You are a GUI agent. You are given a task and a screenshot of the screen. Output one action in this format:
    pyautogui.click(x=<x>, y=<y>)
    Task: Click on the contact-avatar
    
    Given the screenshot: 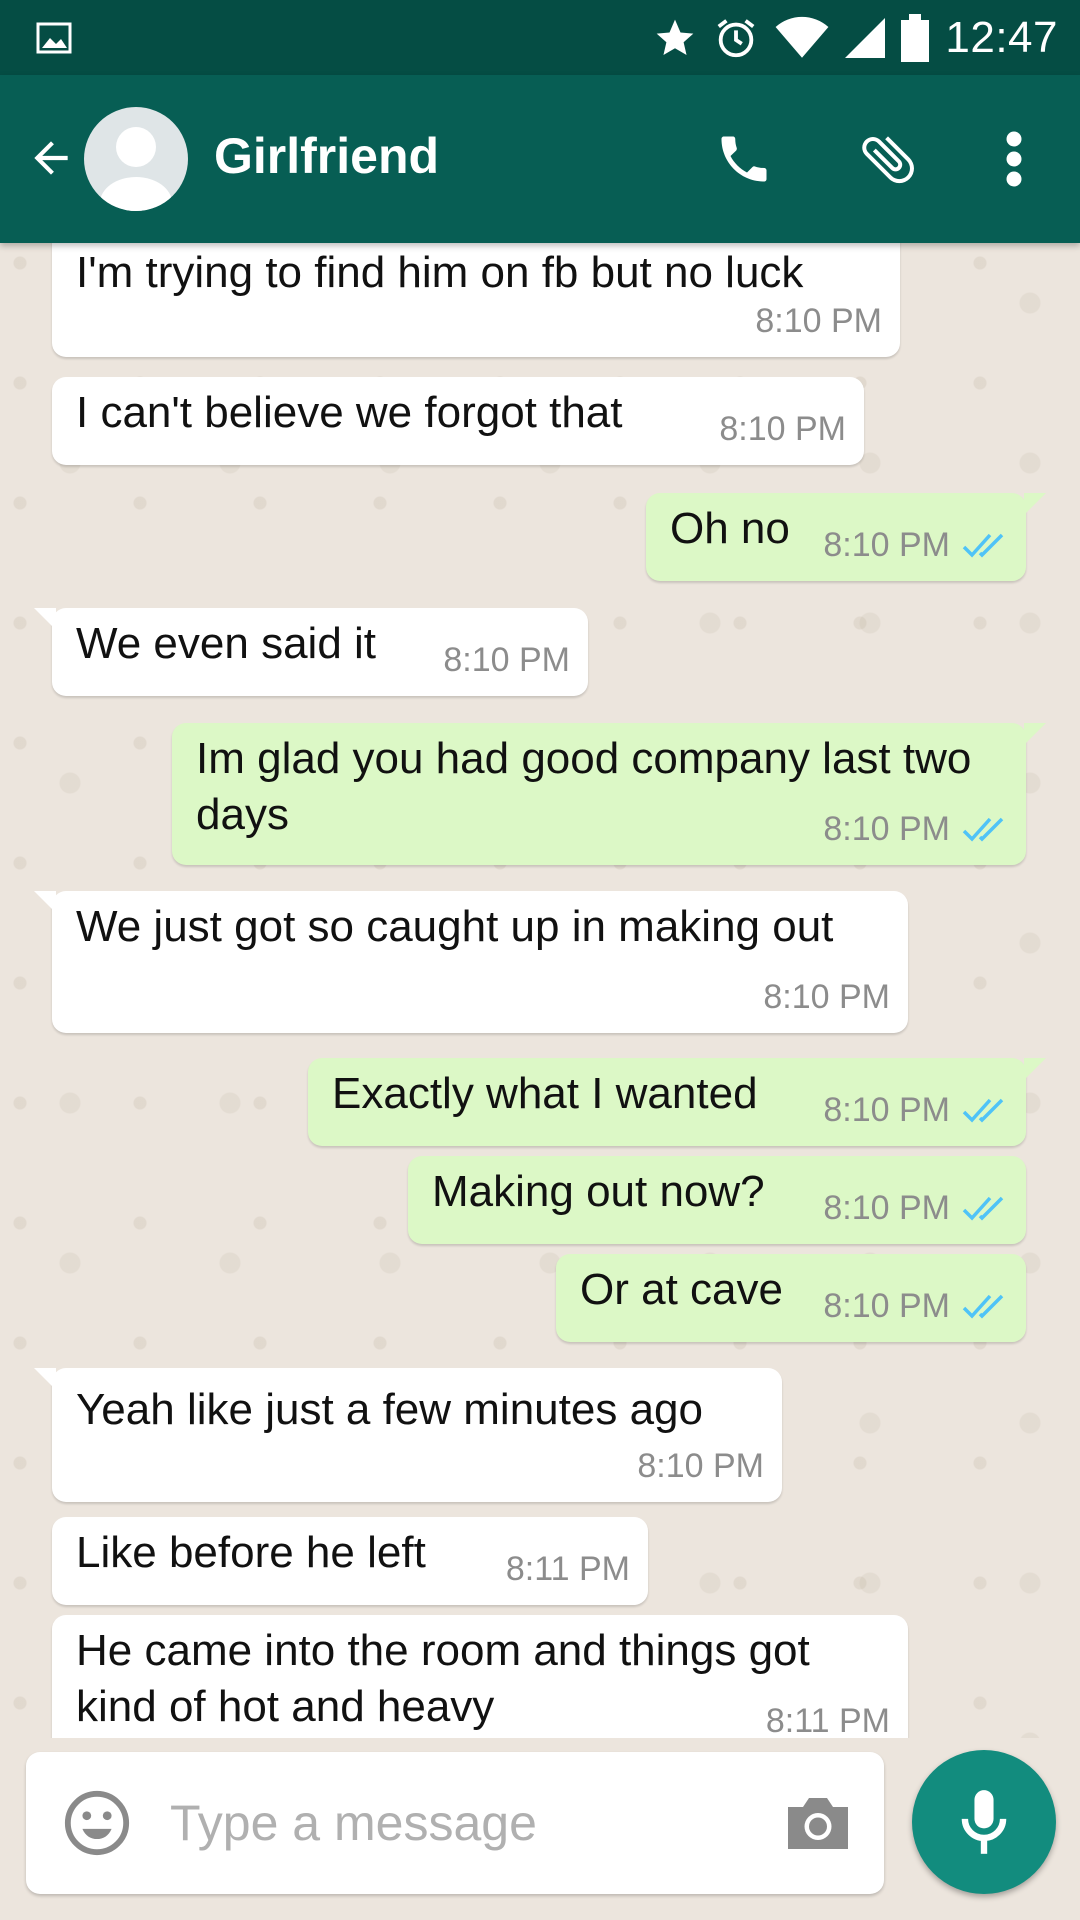 What is the action you would take?
    pyautogui.click(x=136, y=159)
    